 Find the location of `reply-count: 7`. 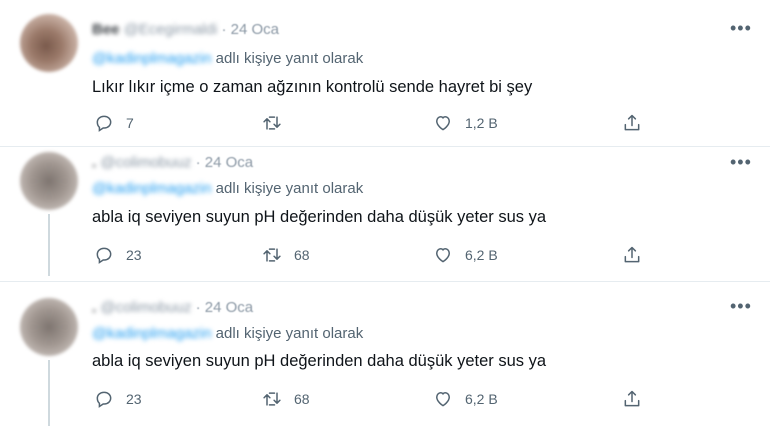

reply-count: 7 is located at coordinates (130, 123).